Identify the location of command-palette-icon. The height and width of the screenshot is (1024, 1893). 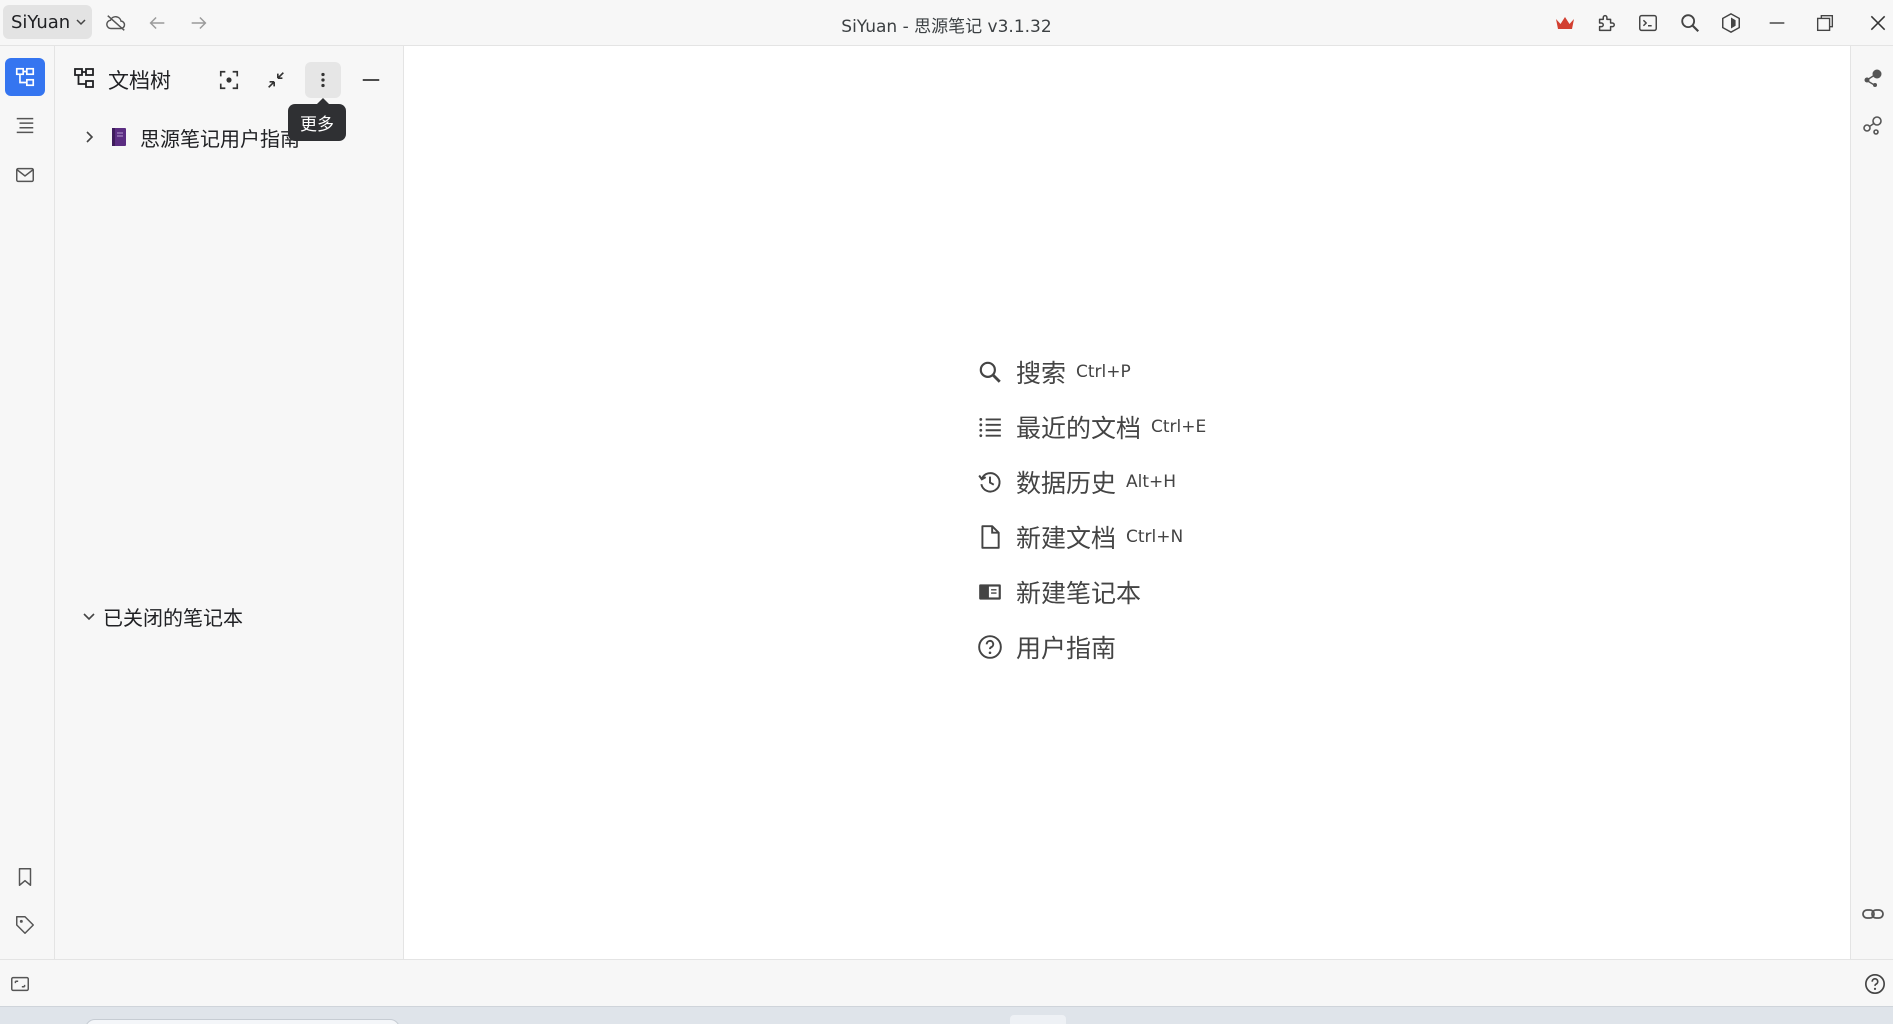
(1648, 23).